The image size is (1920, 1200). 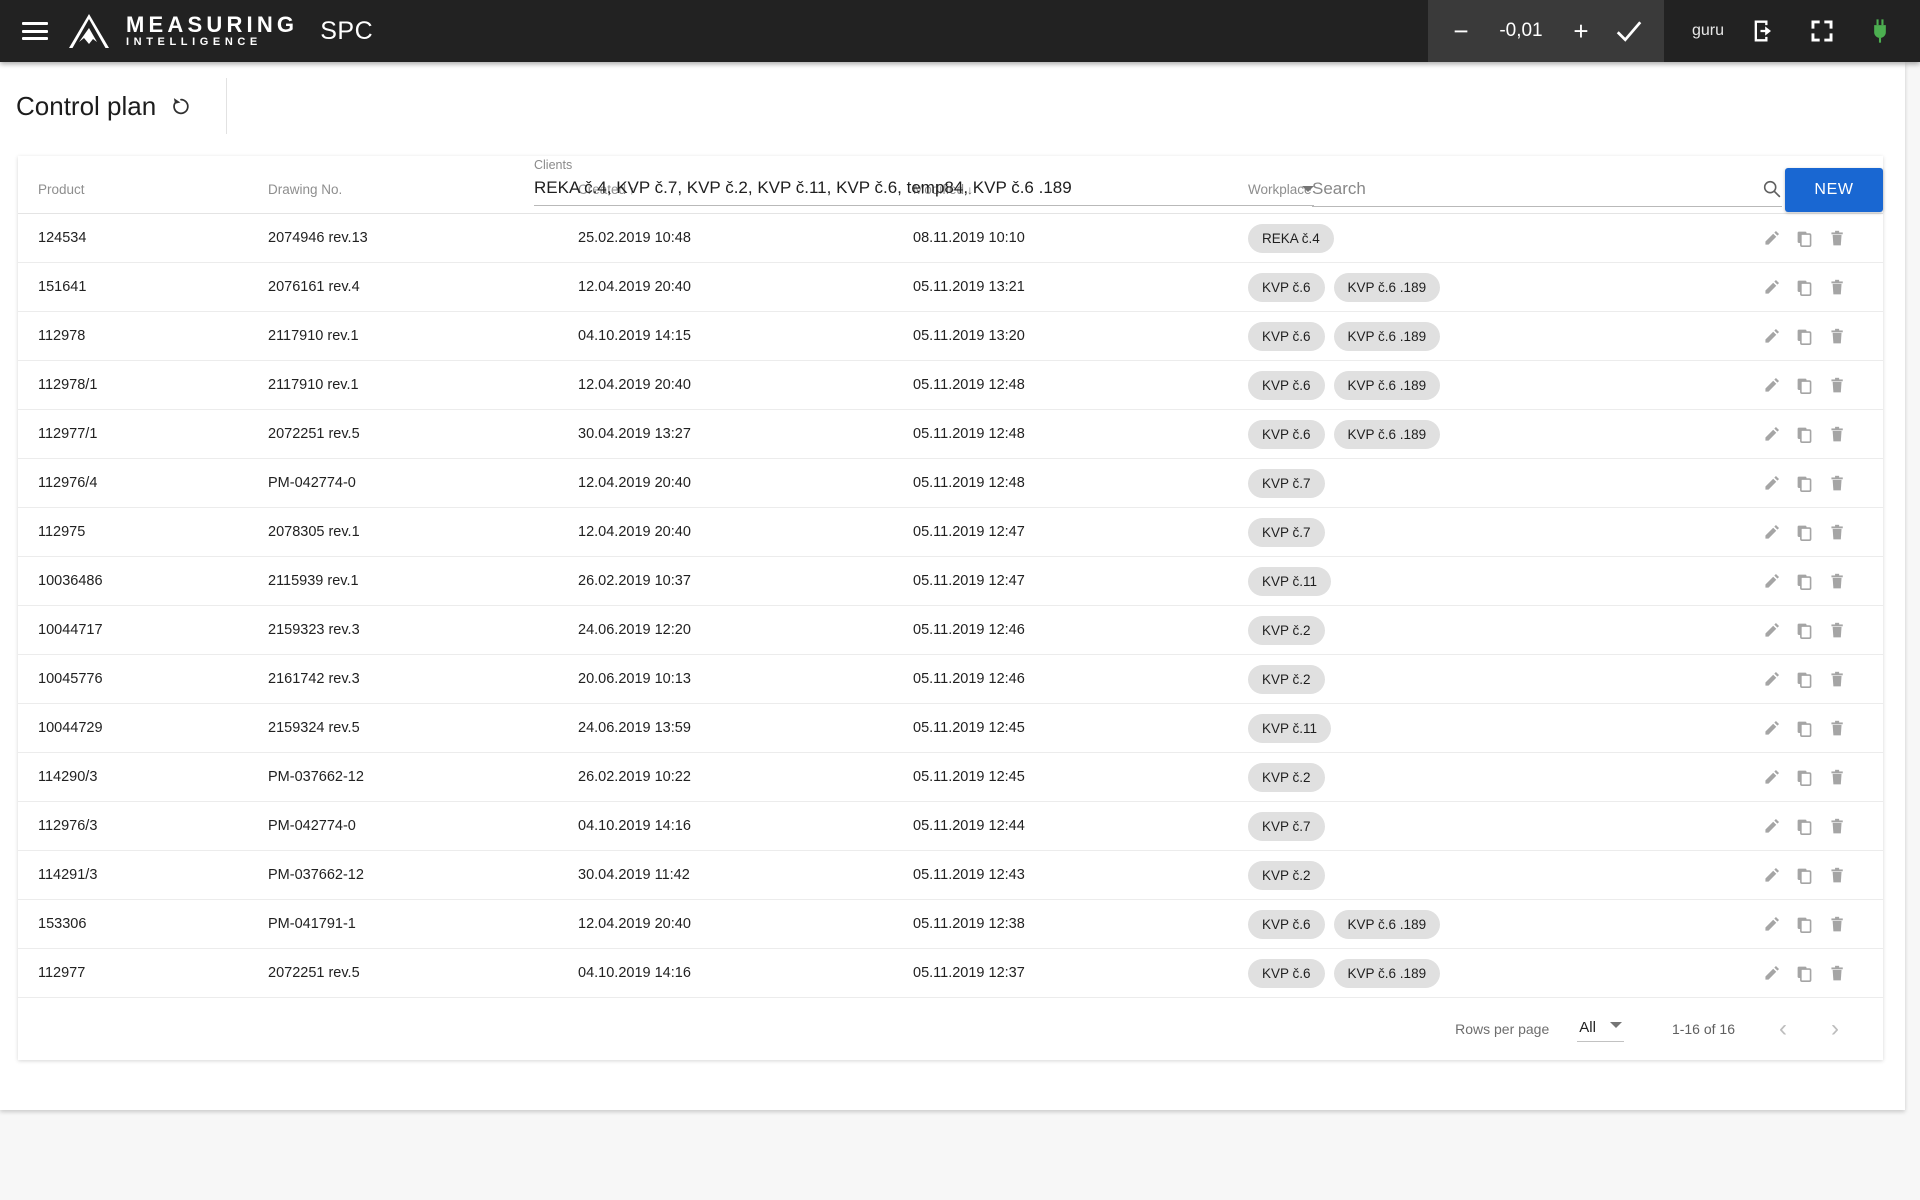 What do you see at coordinates (1835, 1029) in the screenshot?
I see `chevron-right-icon: ›` at bounding box center [1835, 1029].